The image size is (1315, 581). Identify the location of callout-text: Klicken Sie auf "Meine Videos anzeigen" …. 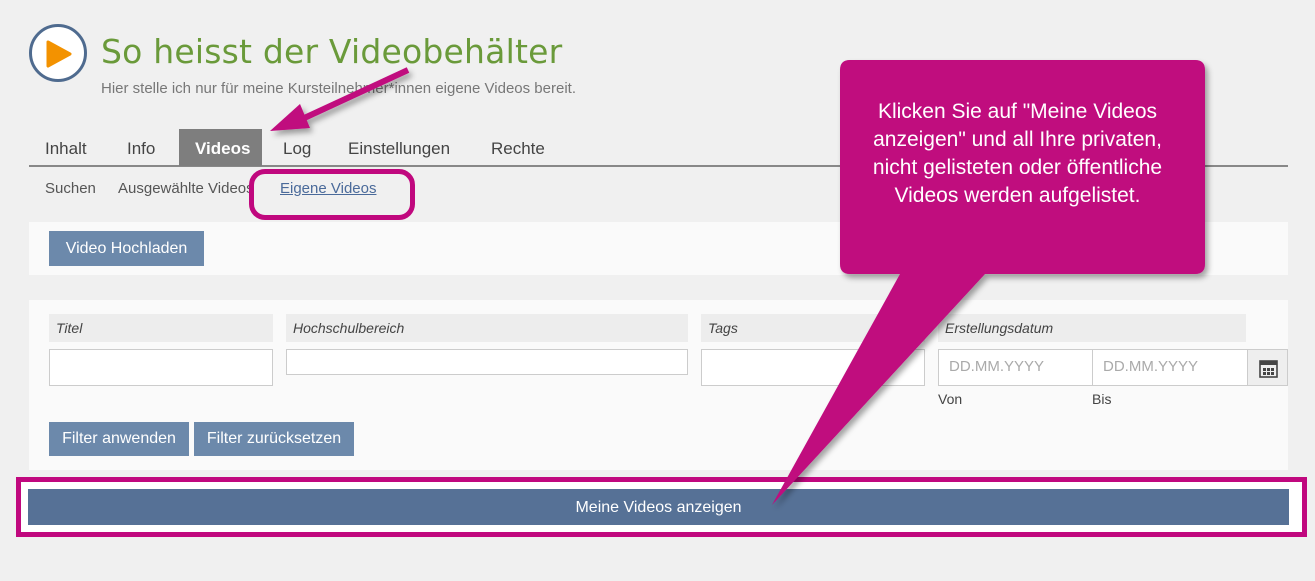
(1017, 153).